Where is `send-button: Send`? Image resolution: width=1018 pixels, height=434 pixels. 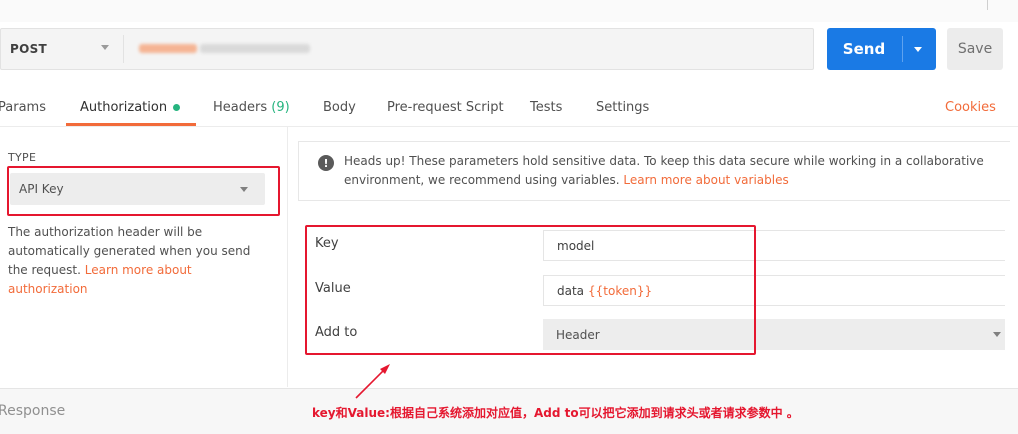
send-button: Send is located at coordinates (881, 49).